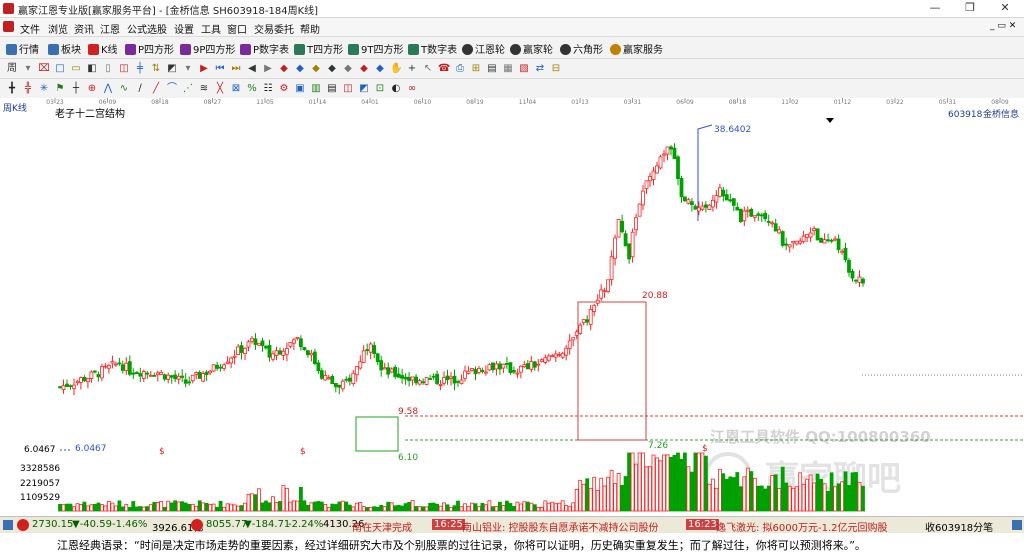 The width and height of the screenshot is (1024, 554). Describe the element at coordinates (1005, 8) in the screenshot. I see `close-button: ✕` at that location.